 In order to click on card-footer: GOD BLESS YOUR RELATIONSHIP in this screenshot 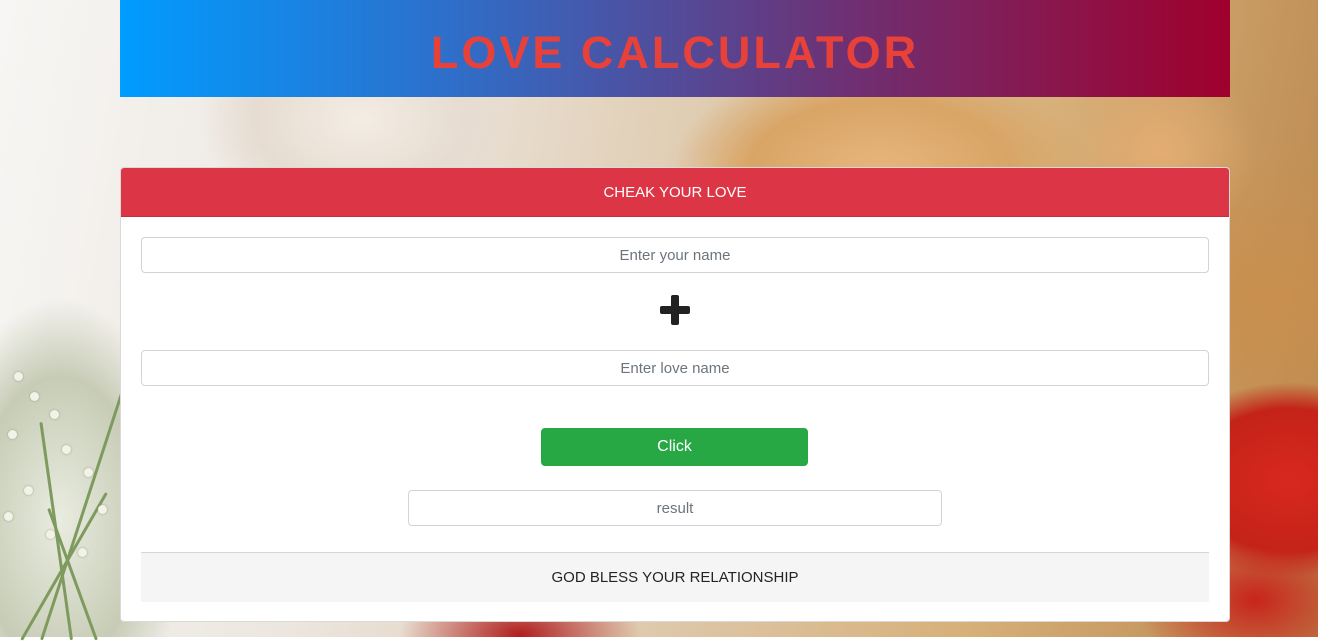, I will do `click(675, 577)`.